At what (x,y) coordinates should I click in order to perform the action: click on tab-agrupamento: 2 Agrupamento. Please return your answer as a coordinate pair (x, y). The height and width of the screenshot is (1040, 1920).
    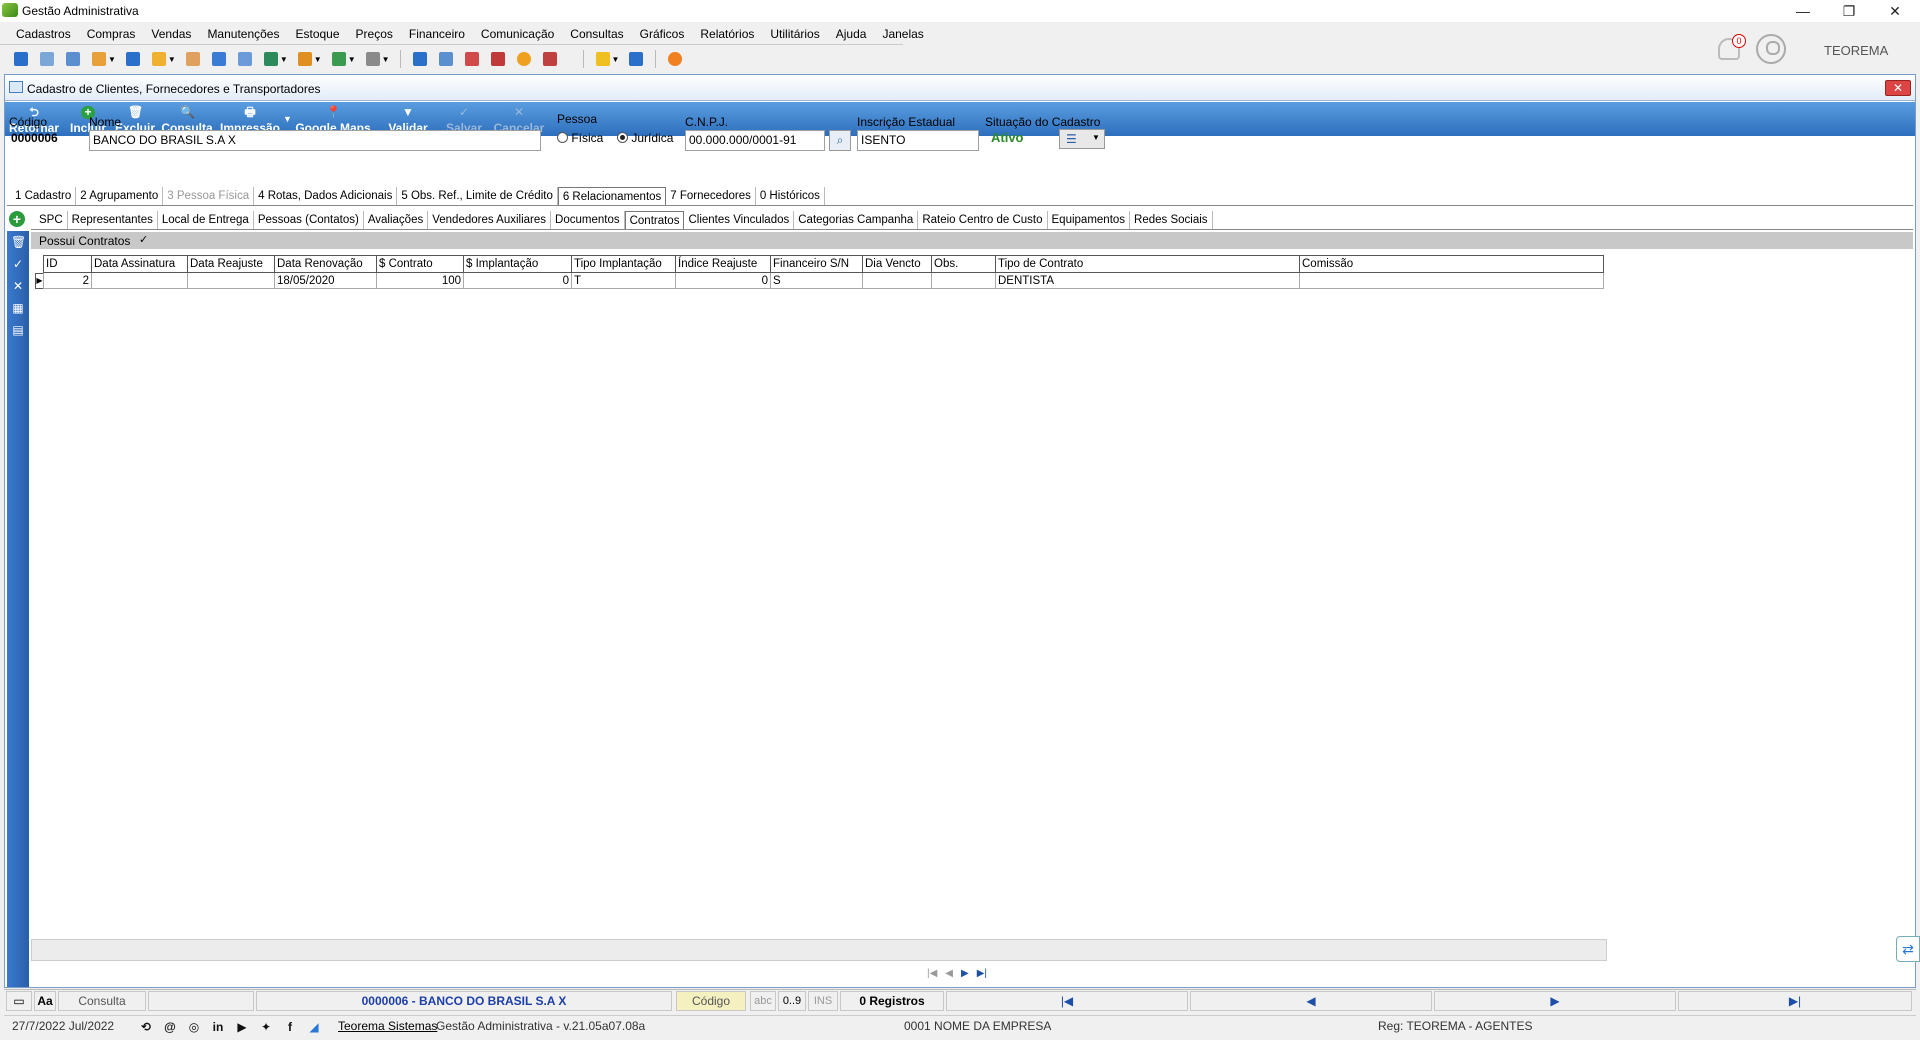
    Looking at the image, I should click on (120, 196).